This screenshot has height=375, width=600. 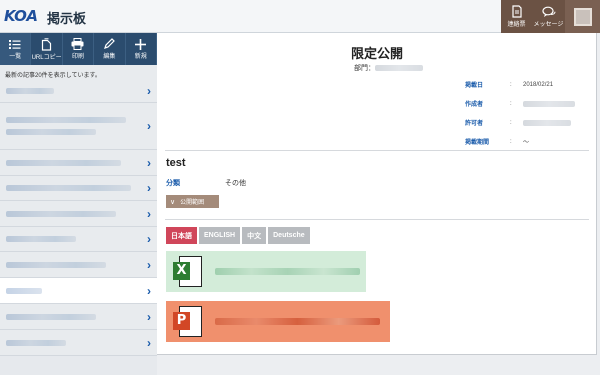 I want to click on chevron-down-icon: ∨, so click(x=173, y=202).